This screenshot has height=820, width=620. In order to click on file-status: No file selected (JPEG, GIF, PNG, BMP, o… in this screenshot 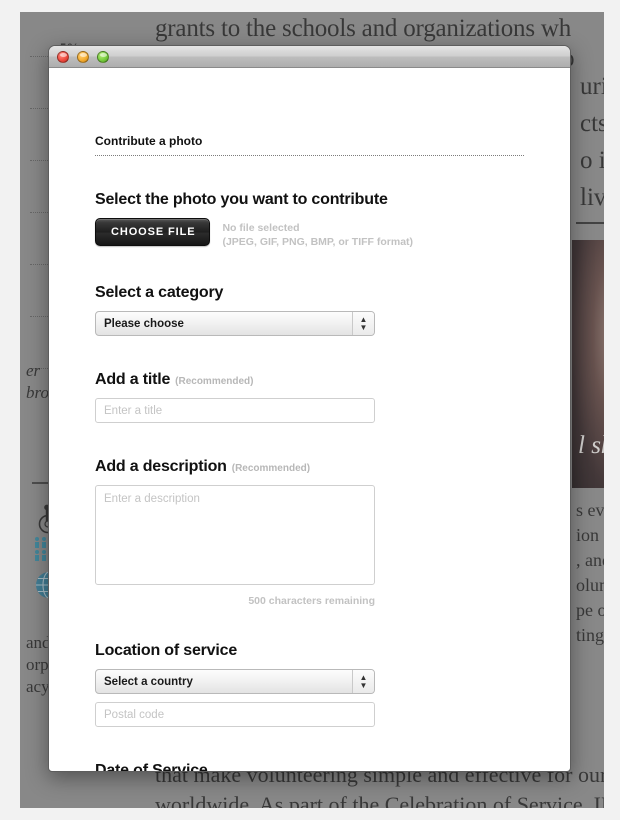, I will do `click(317, 233)`.